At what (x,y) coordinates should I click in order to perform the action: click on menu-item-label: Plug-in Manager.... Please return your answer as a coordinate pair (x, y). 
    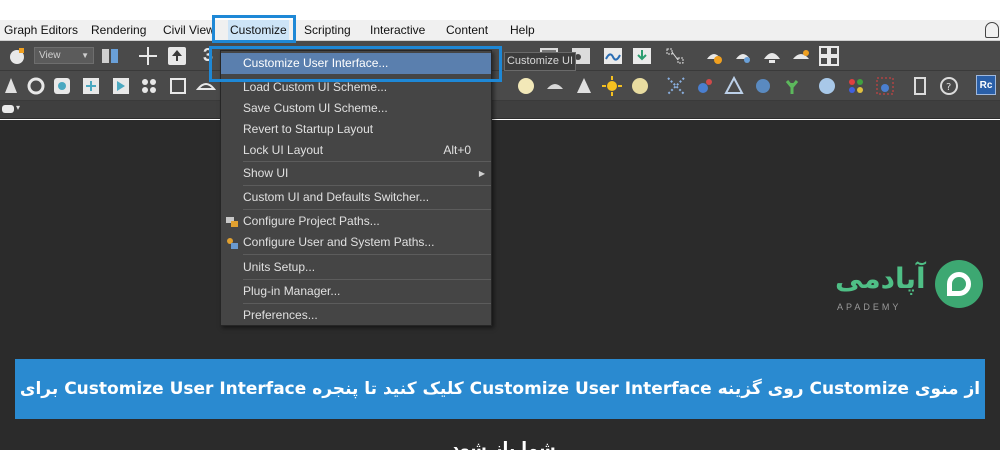
    Looking at the image, I should click on (292, 291).